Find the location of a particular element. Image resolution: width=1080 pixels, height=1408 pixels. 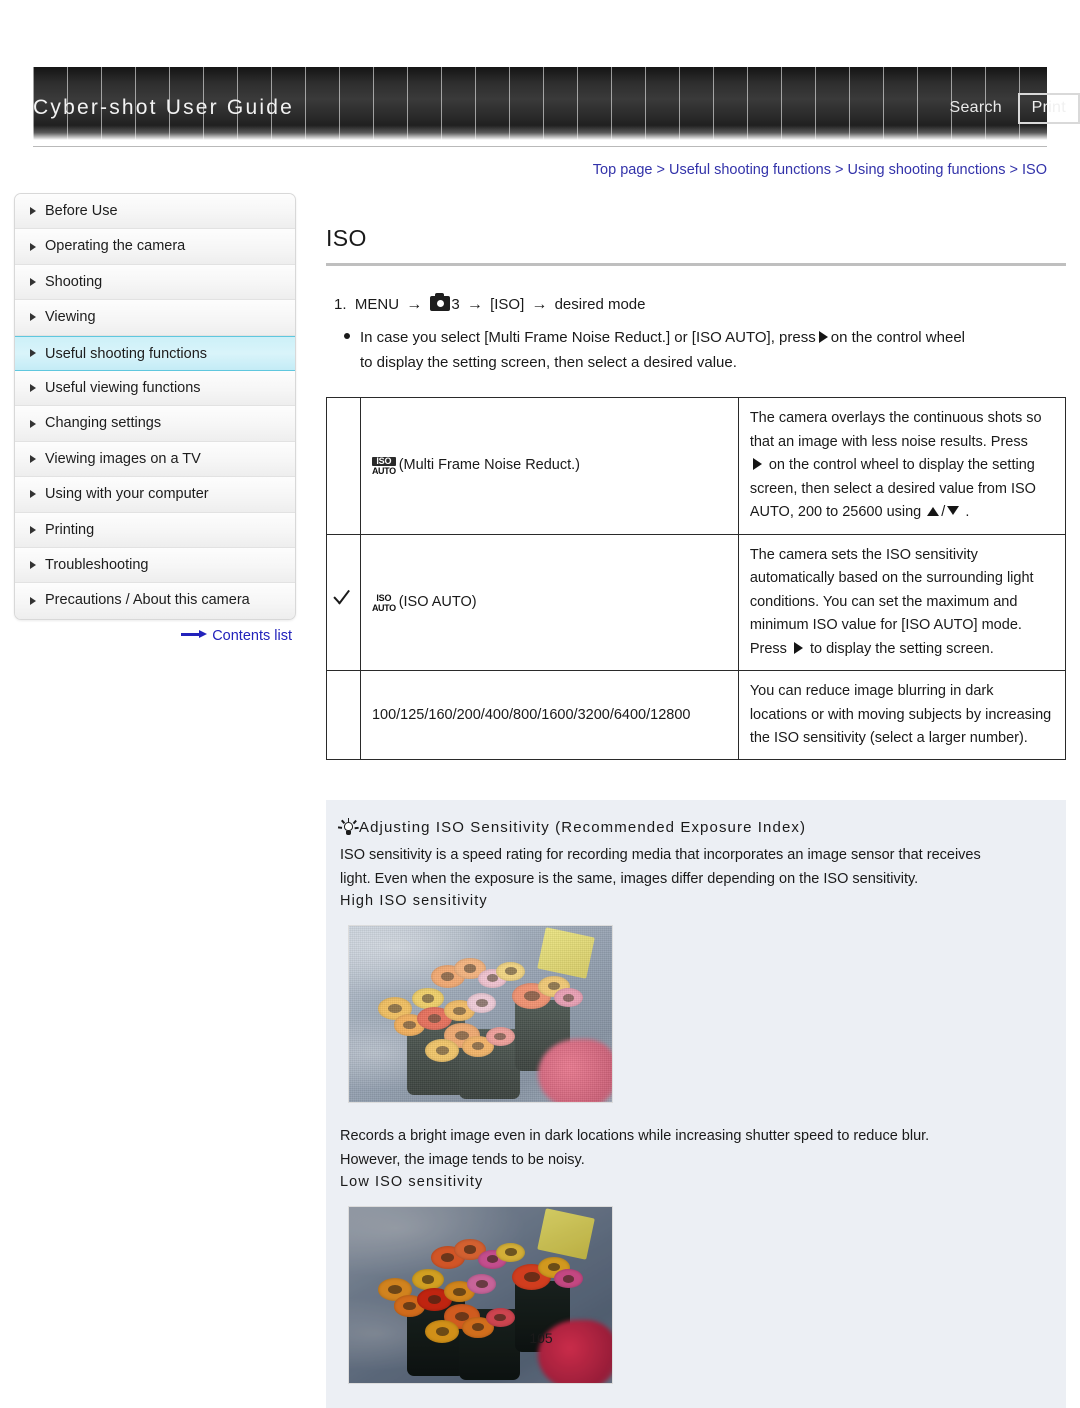

desc-line-1: The camera sets the ISO sensitivity is located at coordinates (863, 554).